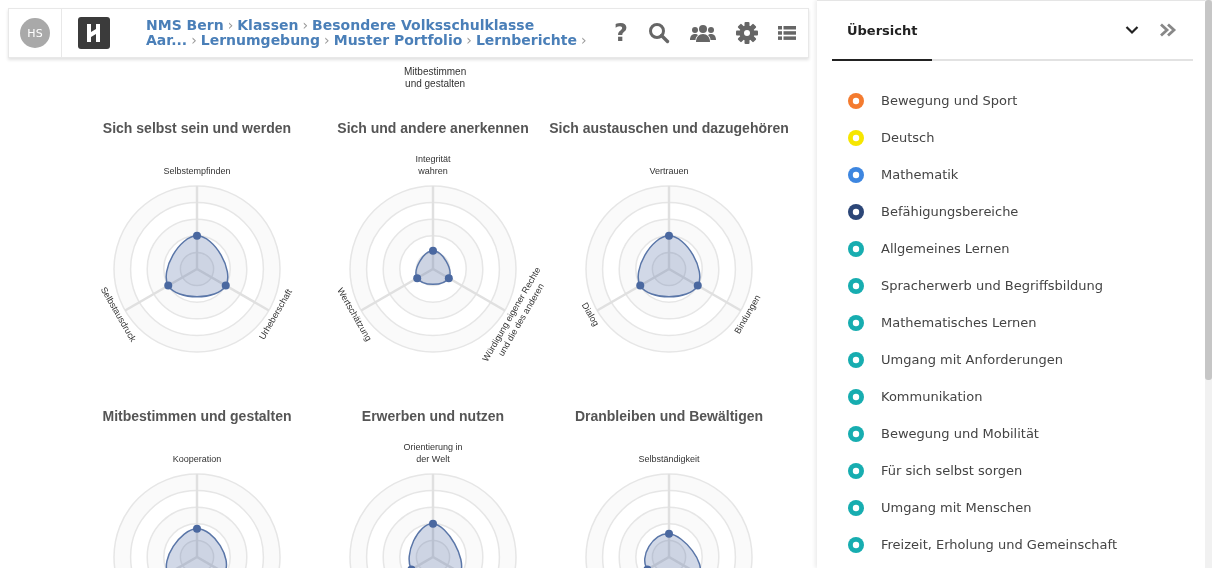 This screenshot has width=1212, height=568. Describe the element at coordinates (972, 359) in the screenshot. I see `category-link: Umgang mit Anforderungen` at that location.